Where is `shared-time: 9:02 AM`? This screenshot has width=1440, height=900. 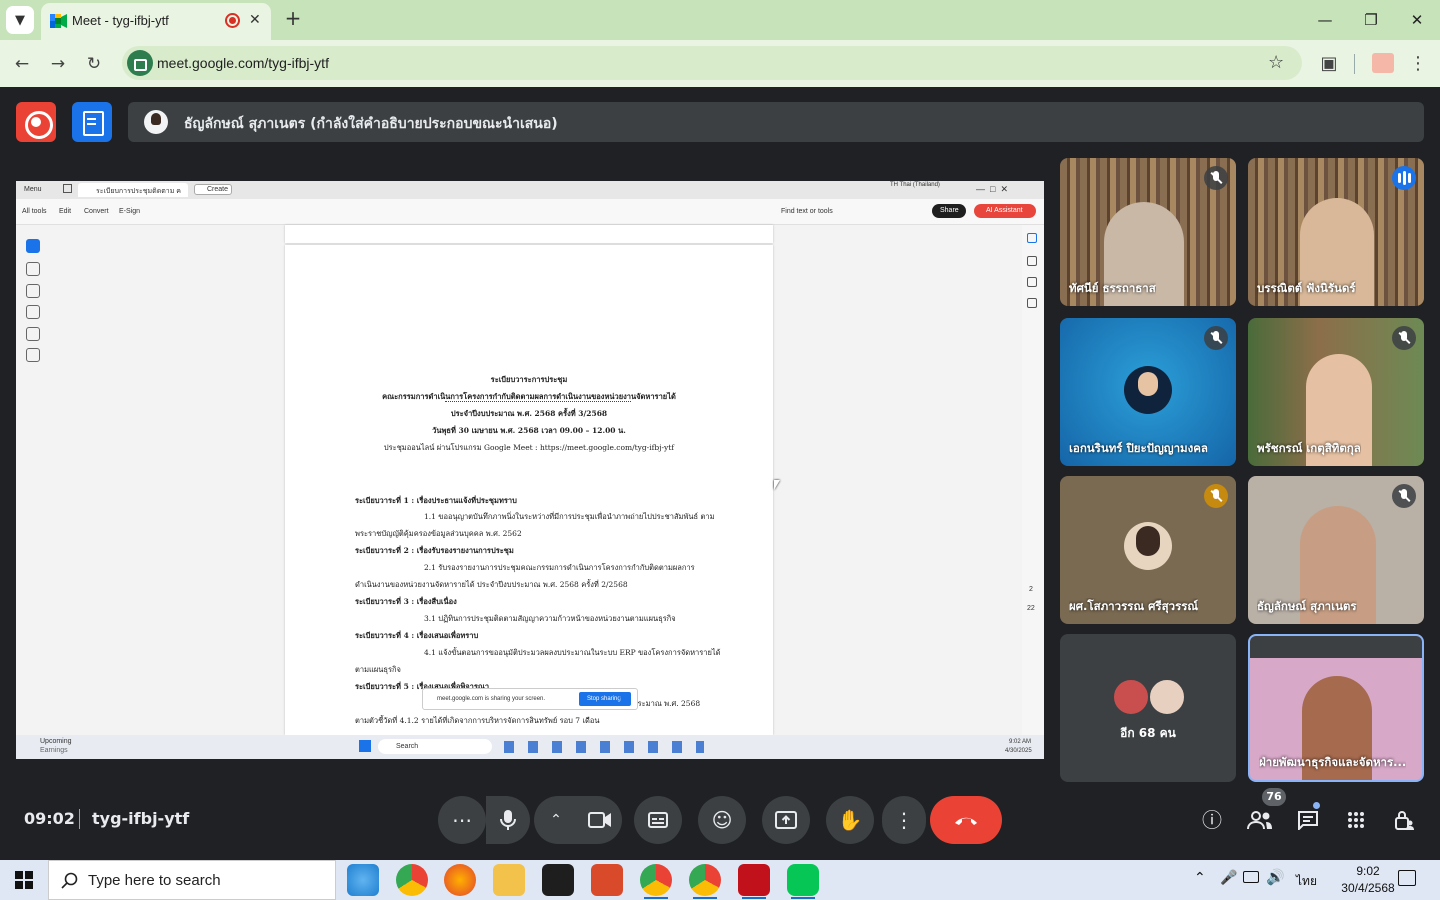 shared-time: 9:02 AM is located at coordinates (1020, 742).